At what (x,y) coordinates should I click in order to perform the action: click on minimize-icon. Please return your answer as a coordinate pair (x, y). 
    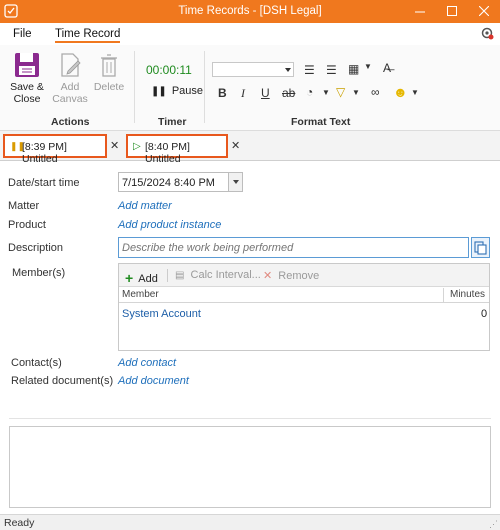
    Looking at the image, I should click on (420, 12).